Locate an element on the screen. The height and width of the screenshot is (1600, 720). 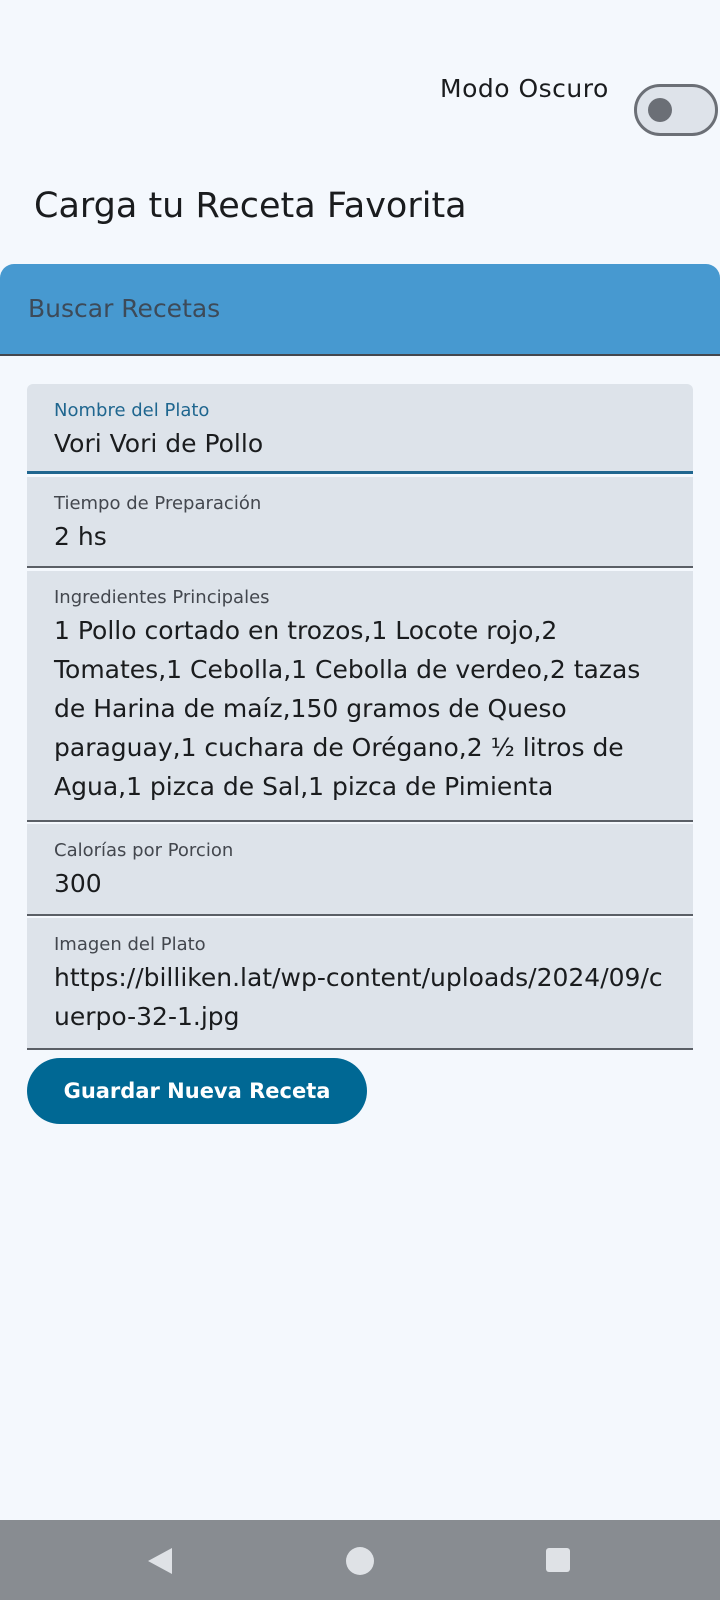
calories-value: 300 is located at coordinates (78, 883).